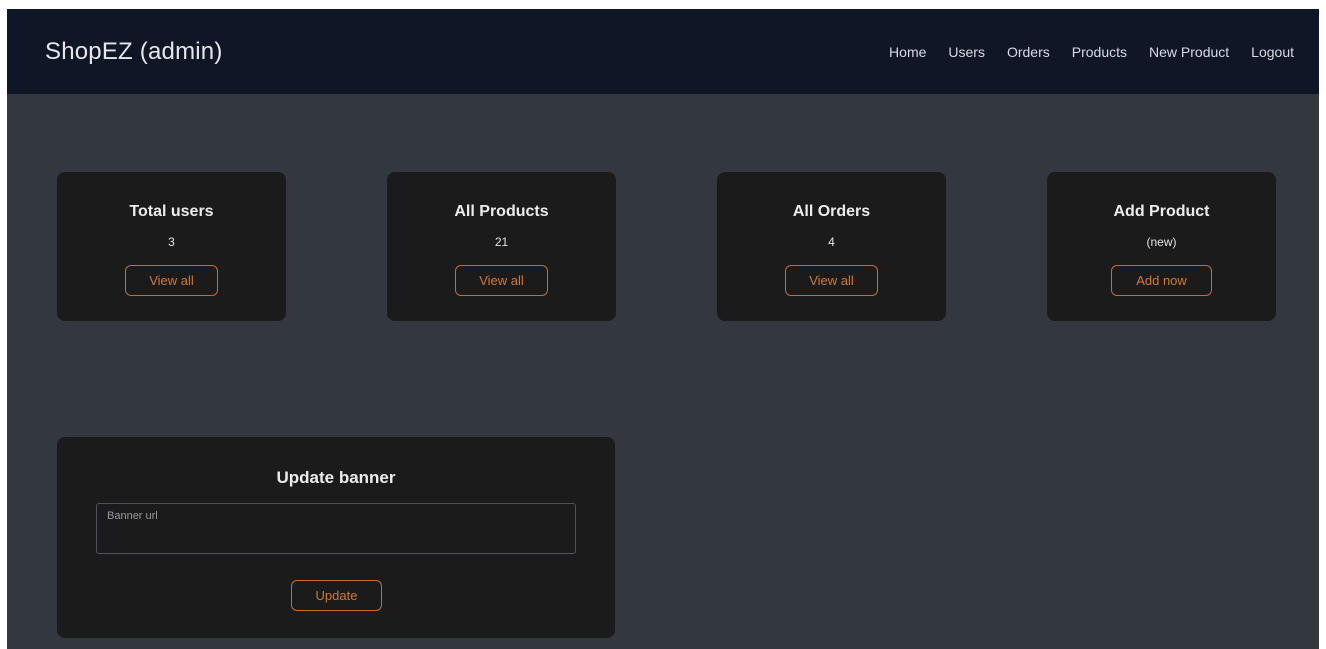 Image resolution: width=1326 pixels, height=649 pixels. Describe the element at coordinates (171, 211) in the screenshot. I see `card-title: Total users` at that location.